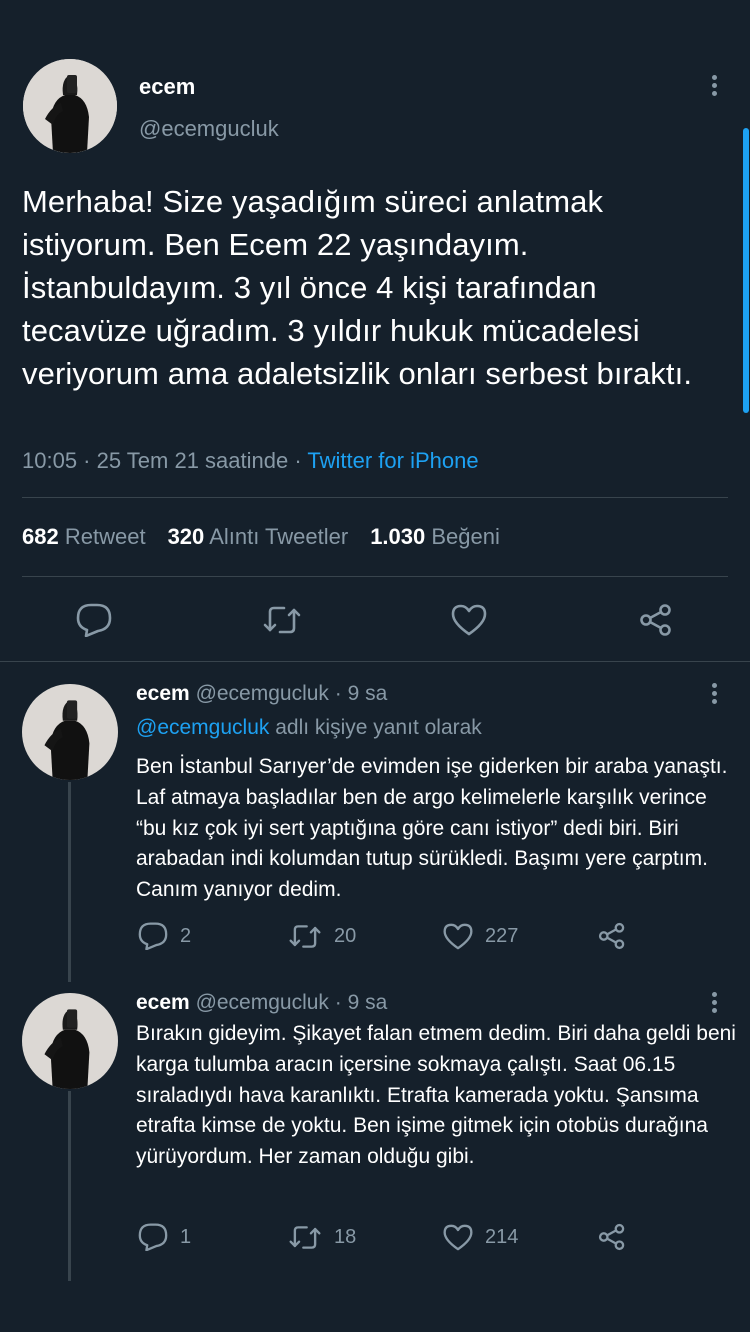  Describe the element at coordinates (282, 620) in the screenshot. I see `retweet-icon` at that location.